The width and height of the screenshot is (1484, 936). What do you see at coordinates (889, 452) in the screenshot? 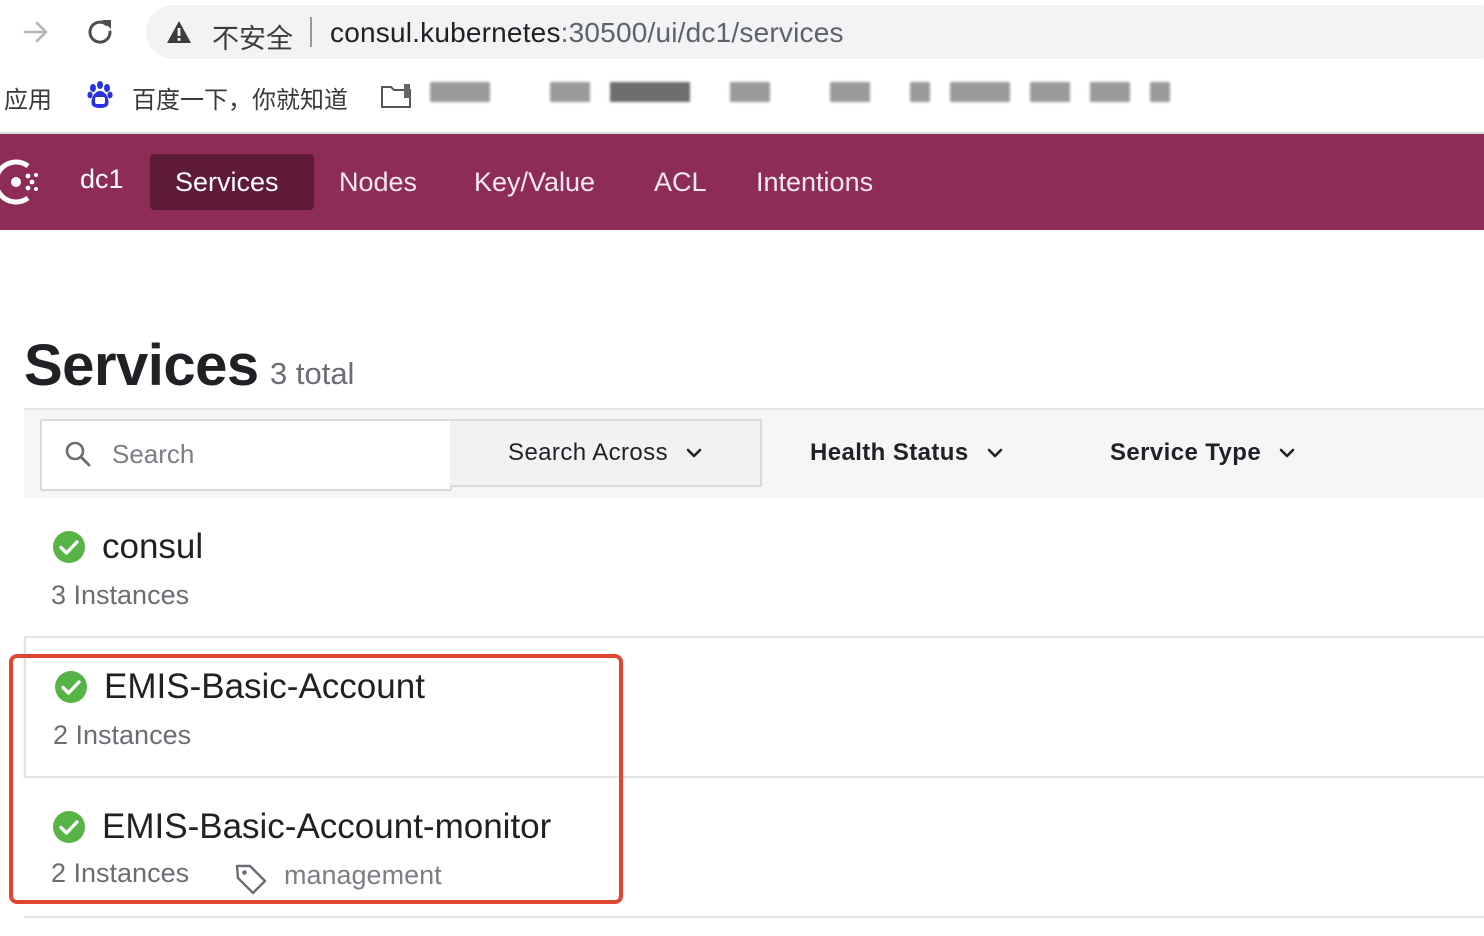
I see `health-status-label: Health Status` at bounding box center [889, 452].